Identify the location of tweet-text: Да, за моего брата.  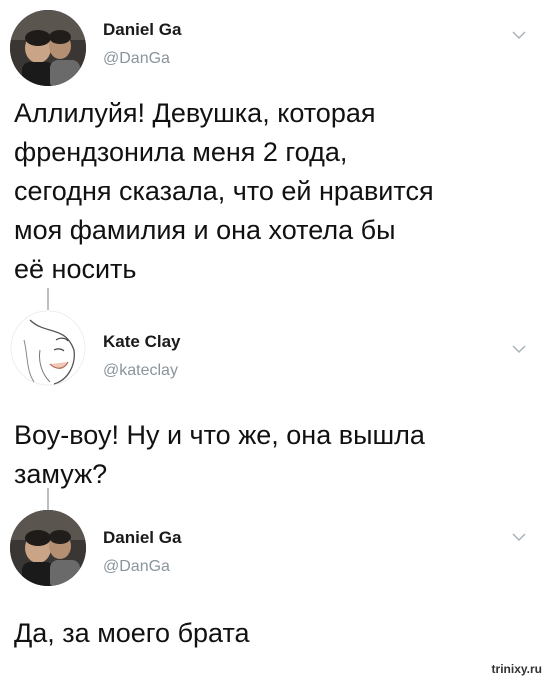
(132, 633).